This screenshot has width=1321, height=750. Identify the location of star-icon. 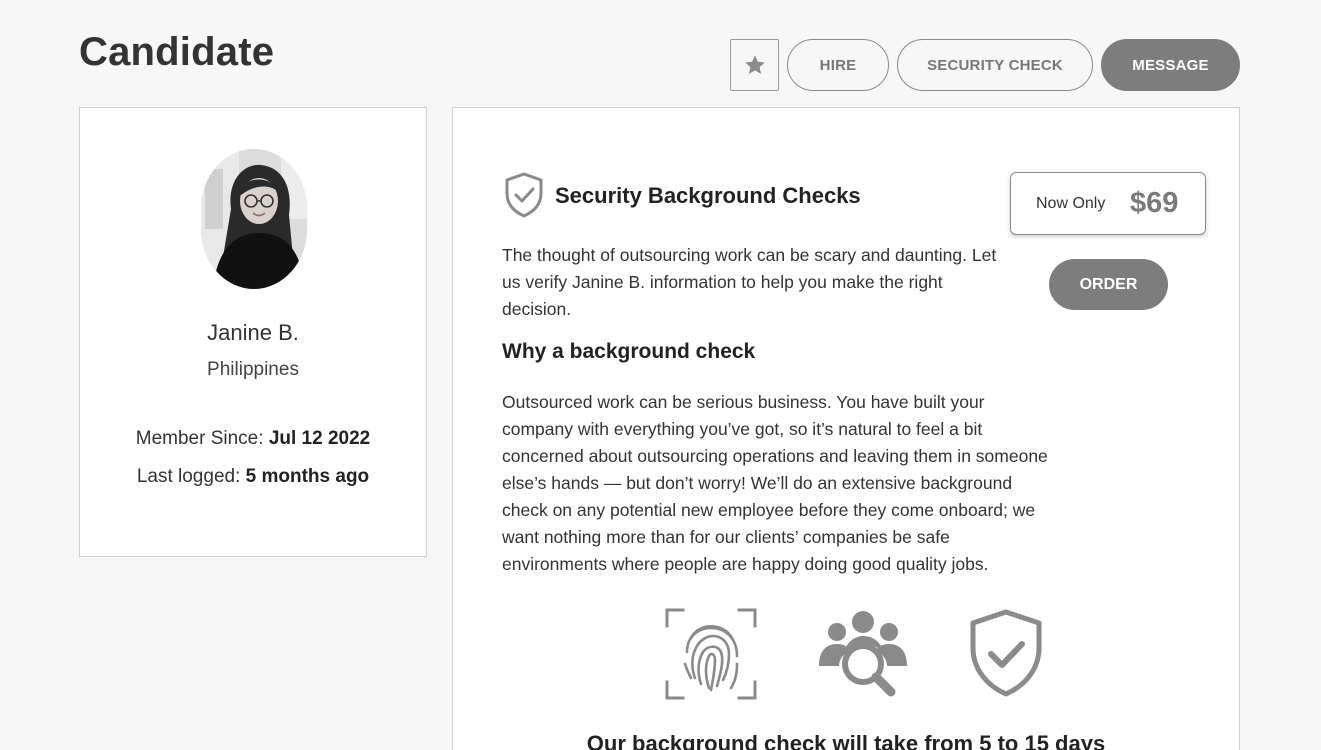
(754, 64).